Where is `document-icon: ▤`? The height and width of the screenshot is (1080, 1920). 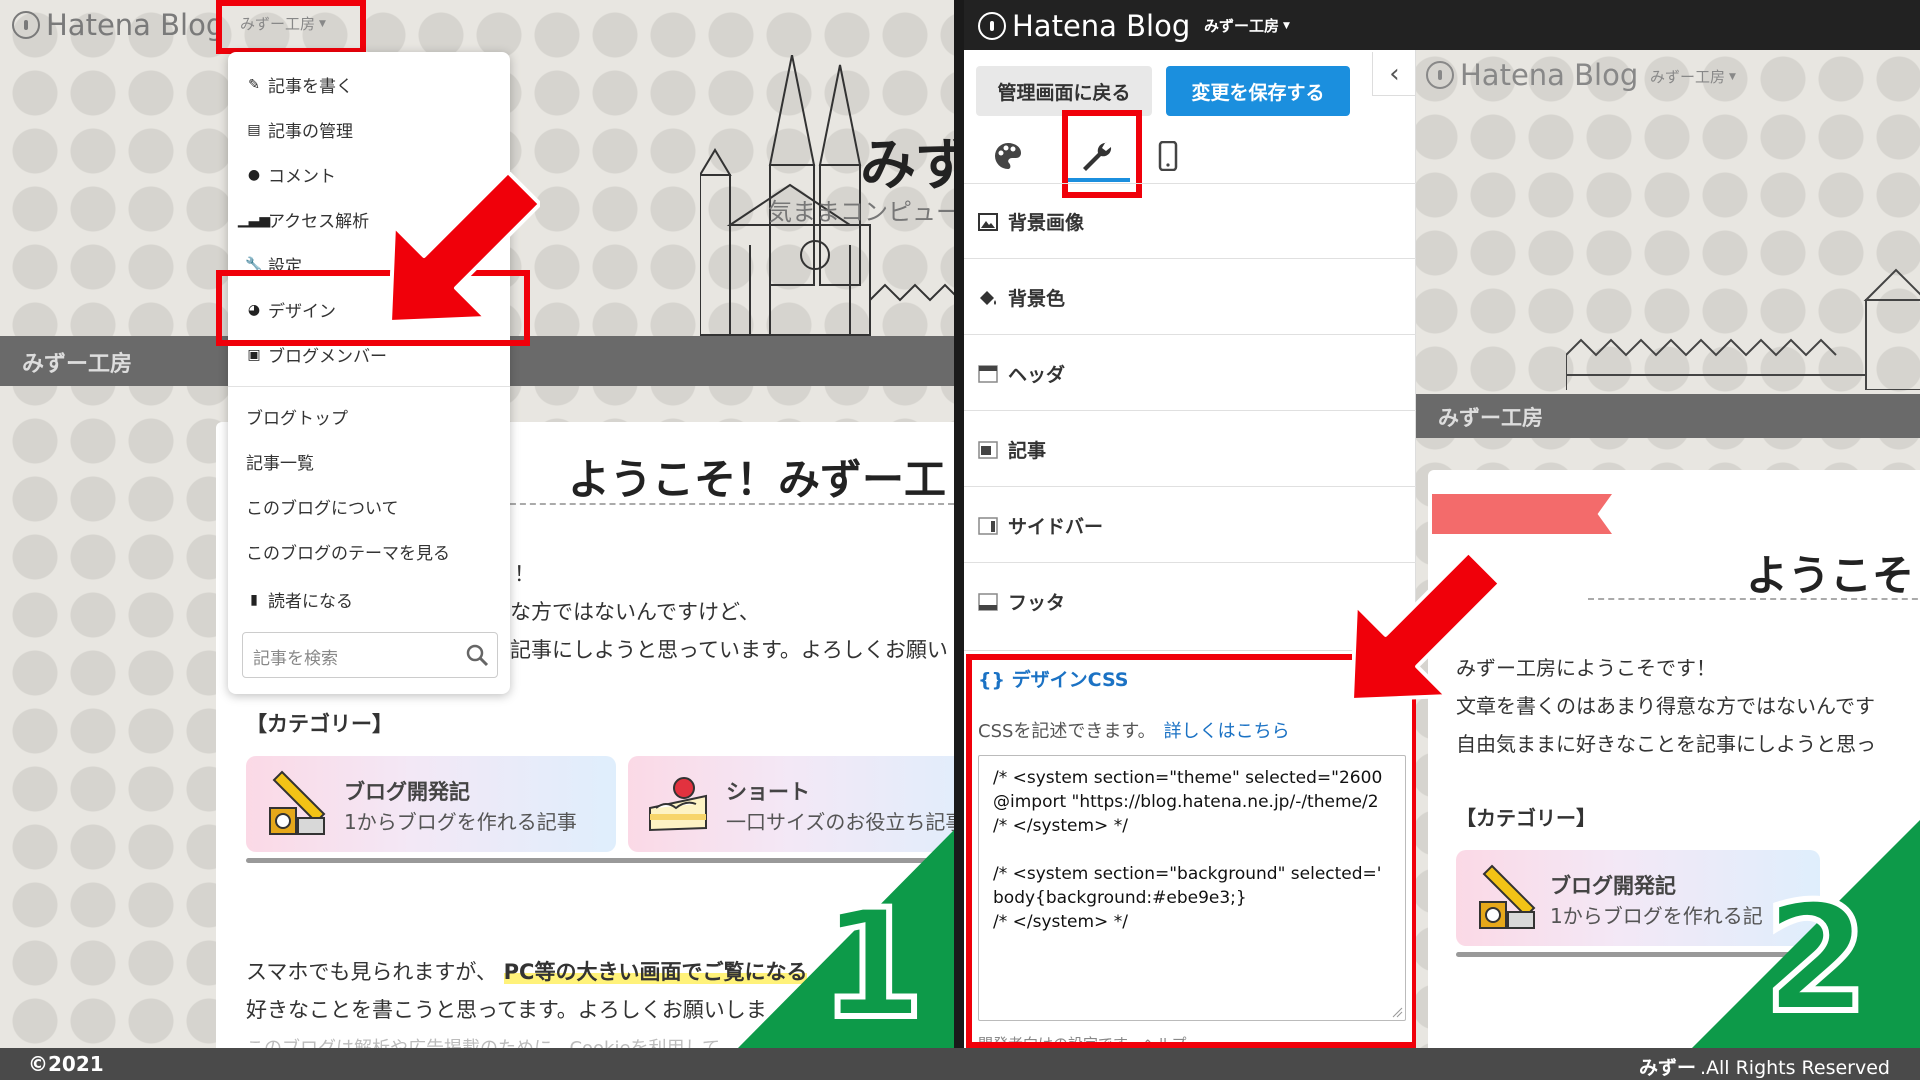
document-icon: ▤ is located at coordinates (254, 129).